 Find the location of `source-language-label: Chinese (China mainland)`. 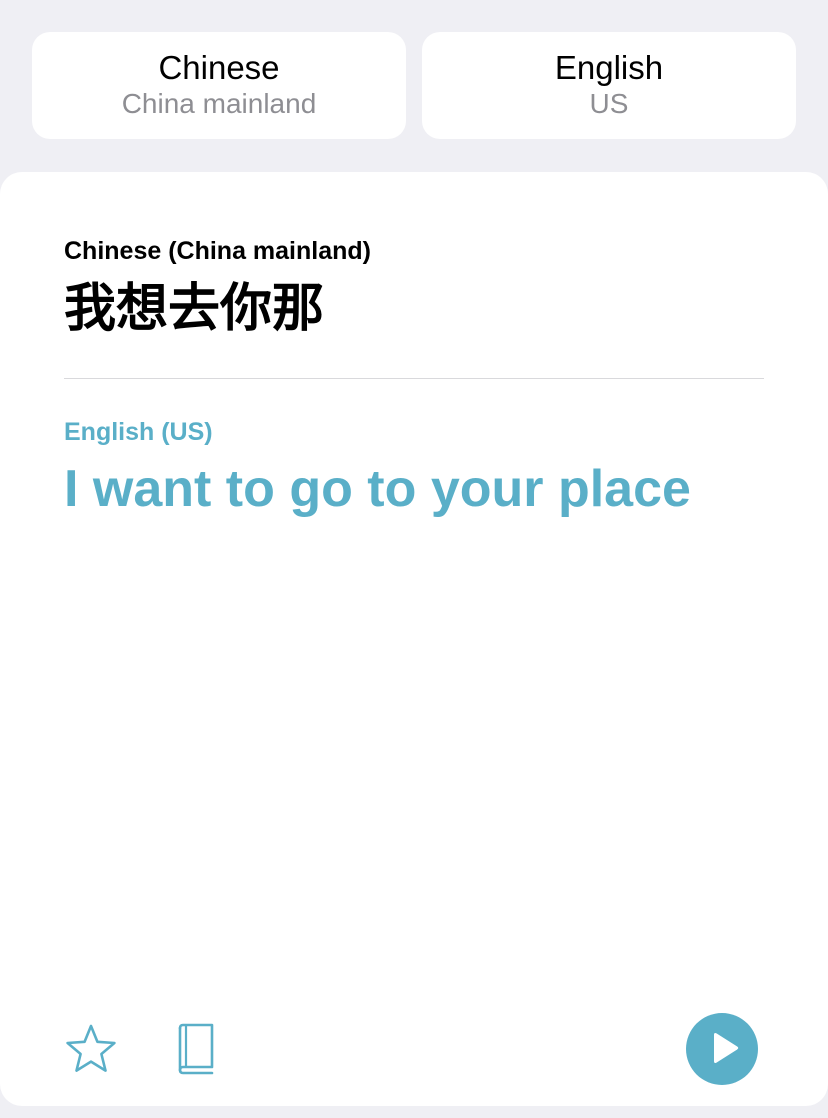

source-language-label: Chinese (China mainland) is located at coordinates (217, 251).